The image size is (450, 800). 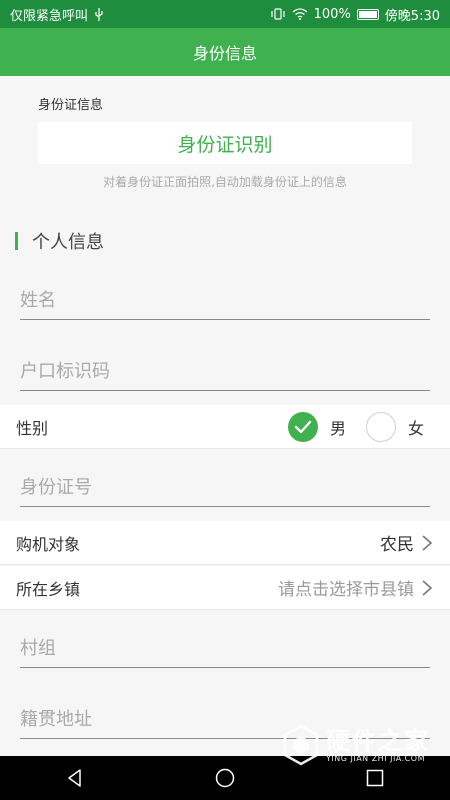 I want to click on status-bar: 仅限紧急呼叫 100% 傍晚5:30, so click(x=225, y=14).